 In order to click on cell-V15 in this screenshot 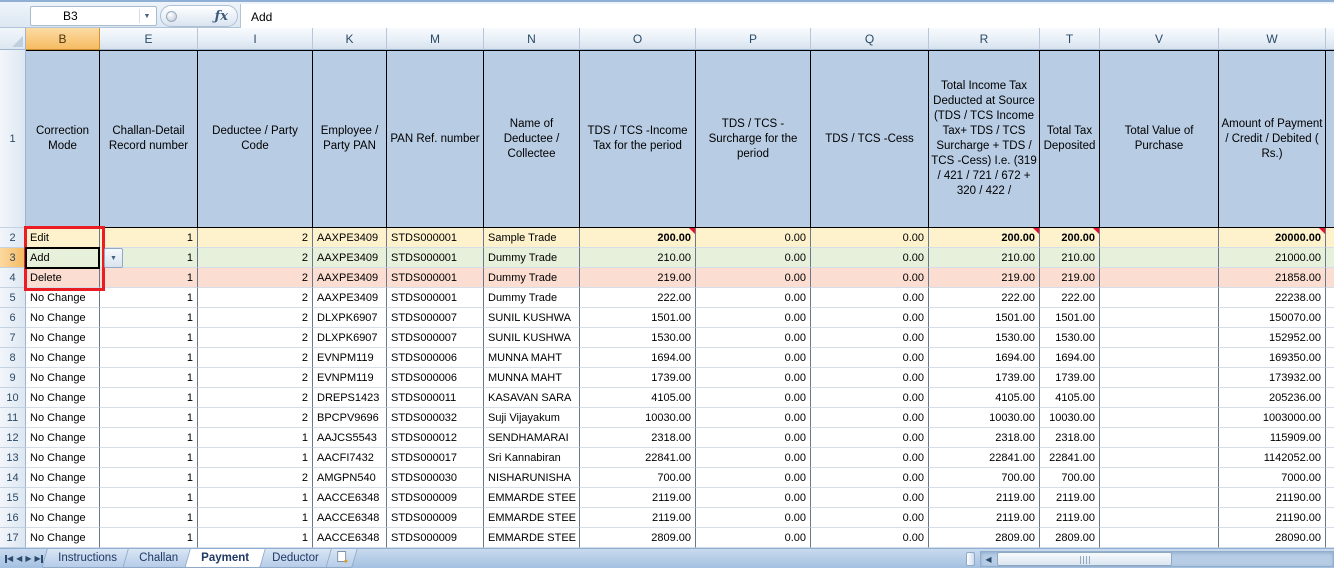, I will do `click(1159, 498)`.